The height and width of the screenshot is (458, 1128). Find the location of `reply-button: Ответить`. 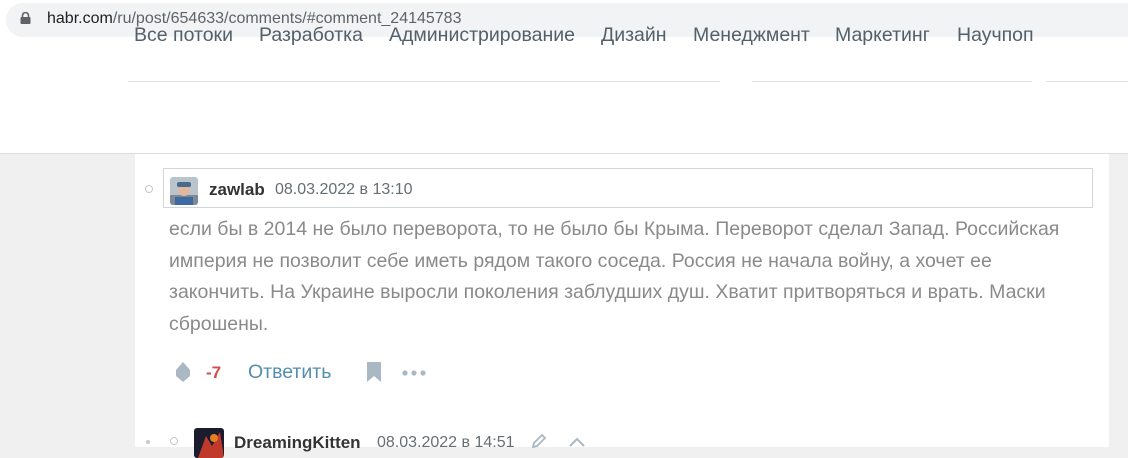

reply-button: Ответить is located at coordinates (289, 372).